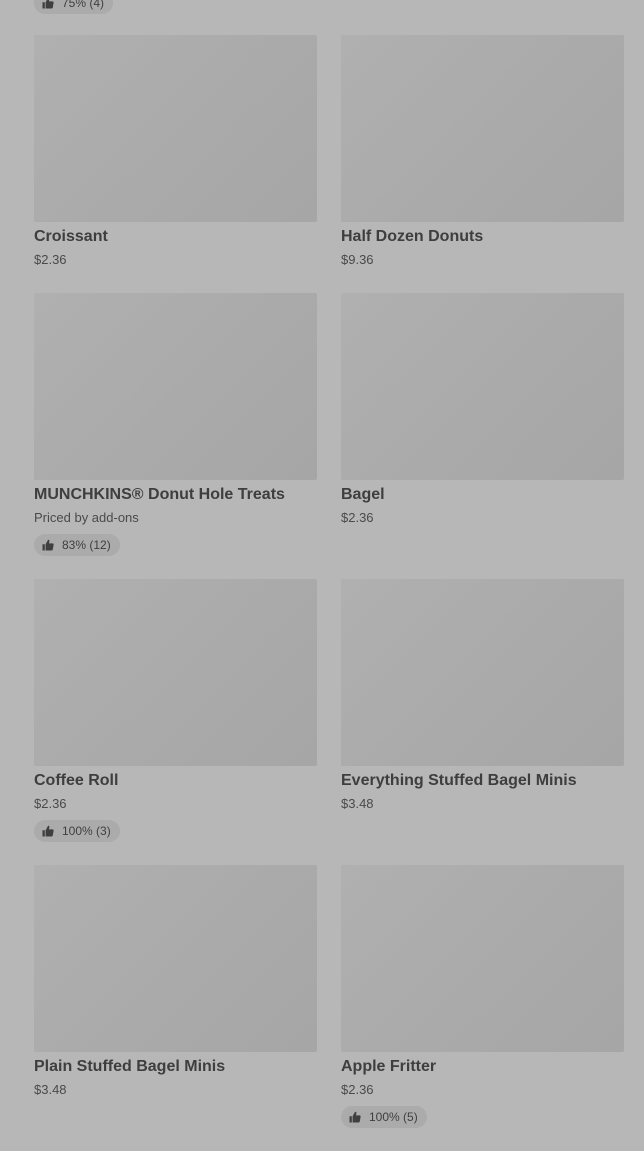 The width and height of the screenshot is (644, 1151). I want to click on menu-item-card: Croissant $2.36, so click(175, 151).